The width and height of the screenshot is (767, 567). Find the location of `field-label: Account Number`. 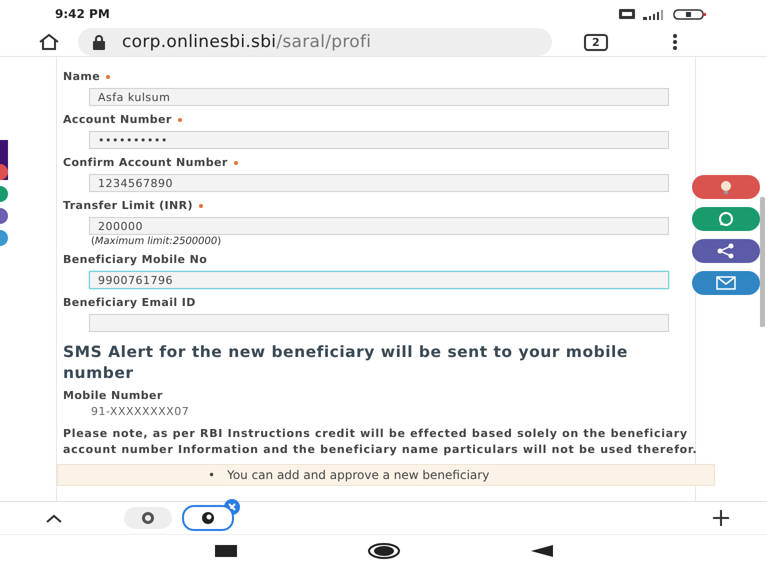

field-label: Account Number is located at coordinates (117, 119).